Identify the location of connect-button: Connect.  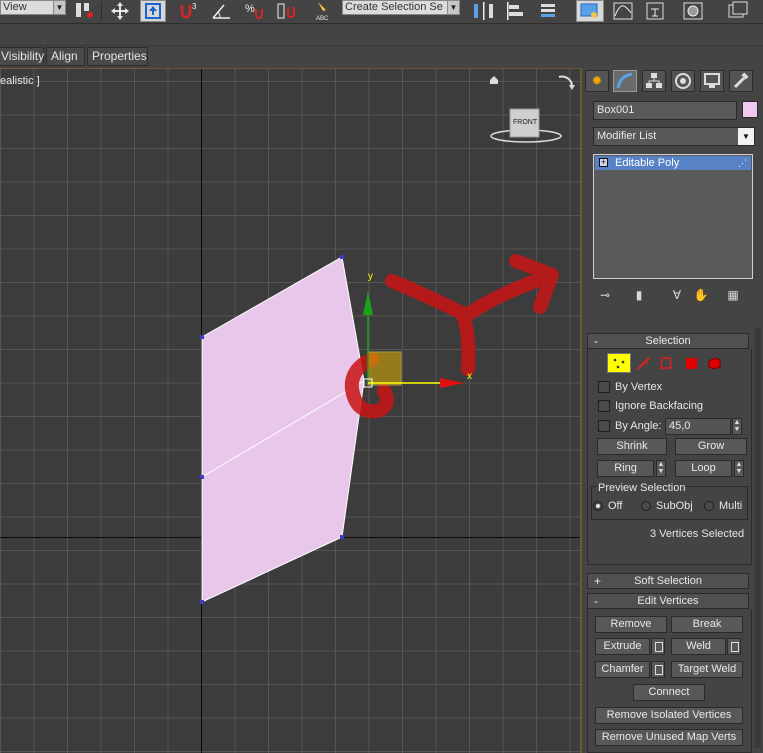
(669, 692).